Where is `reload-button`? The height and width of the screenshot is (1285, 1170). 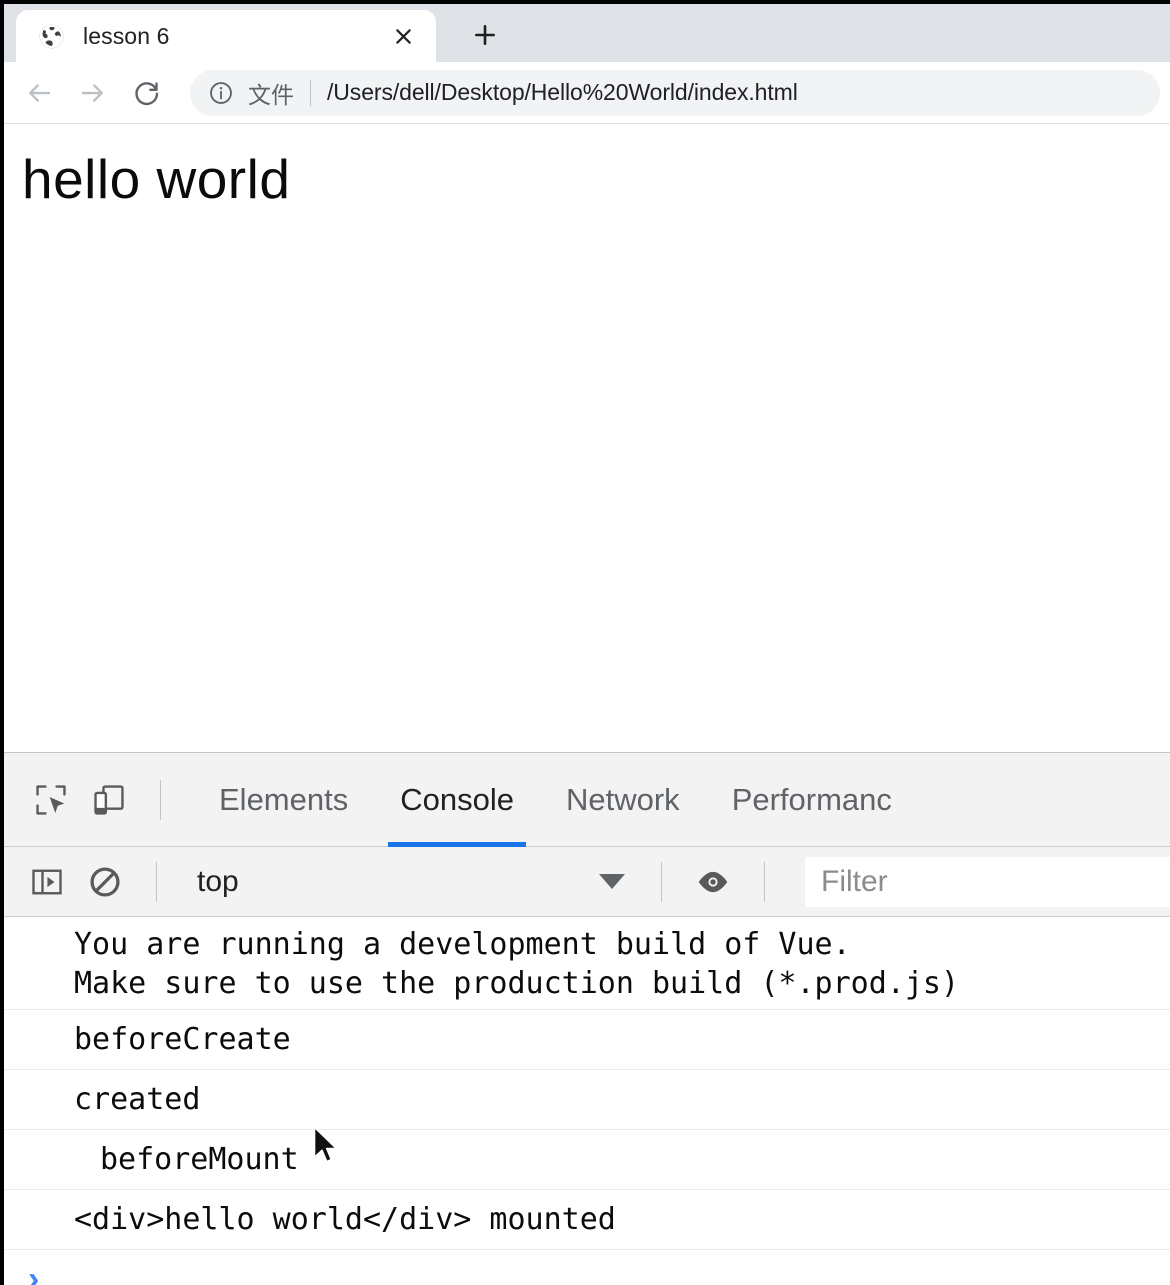
reload-button is located at coordinates (147, 93).